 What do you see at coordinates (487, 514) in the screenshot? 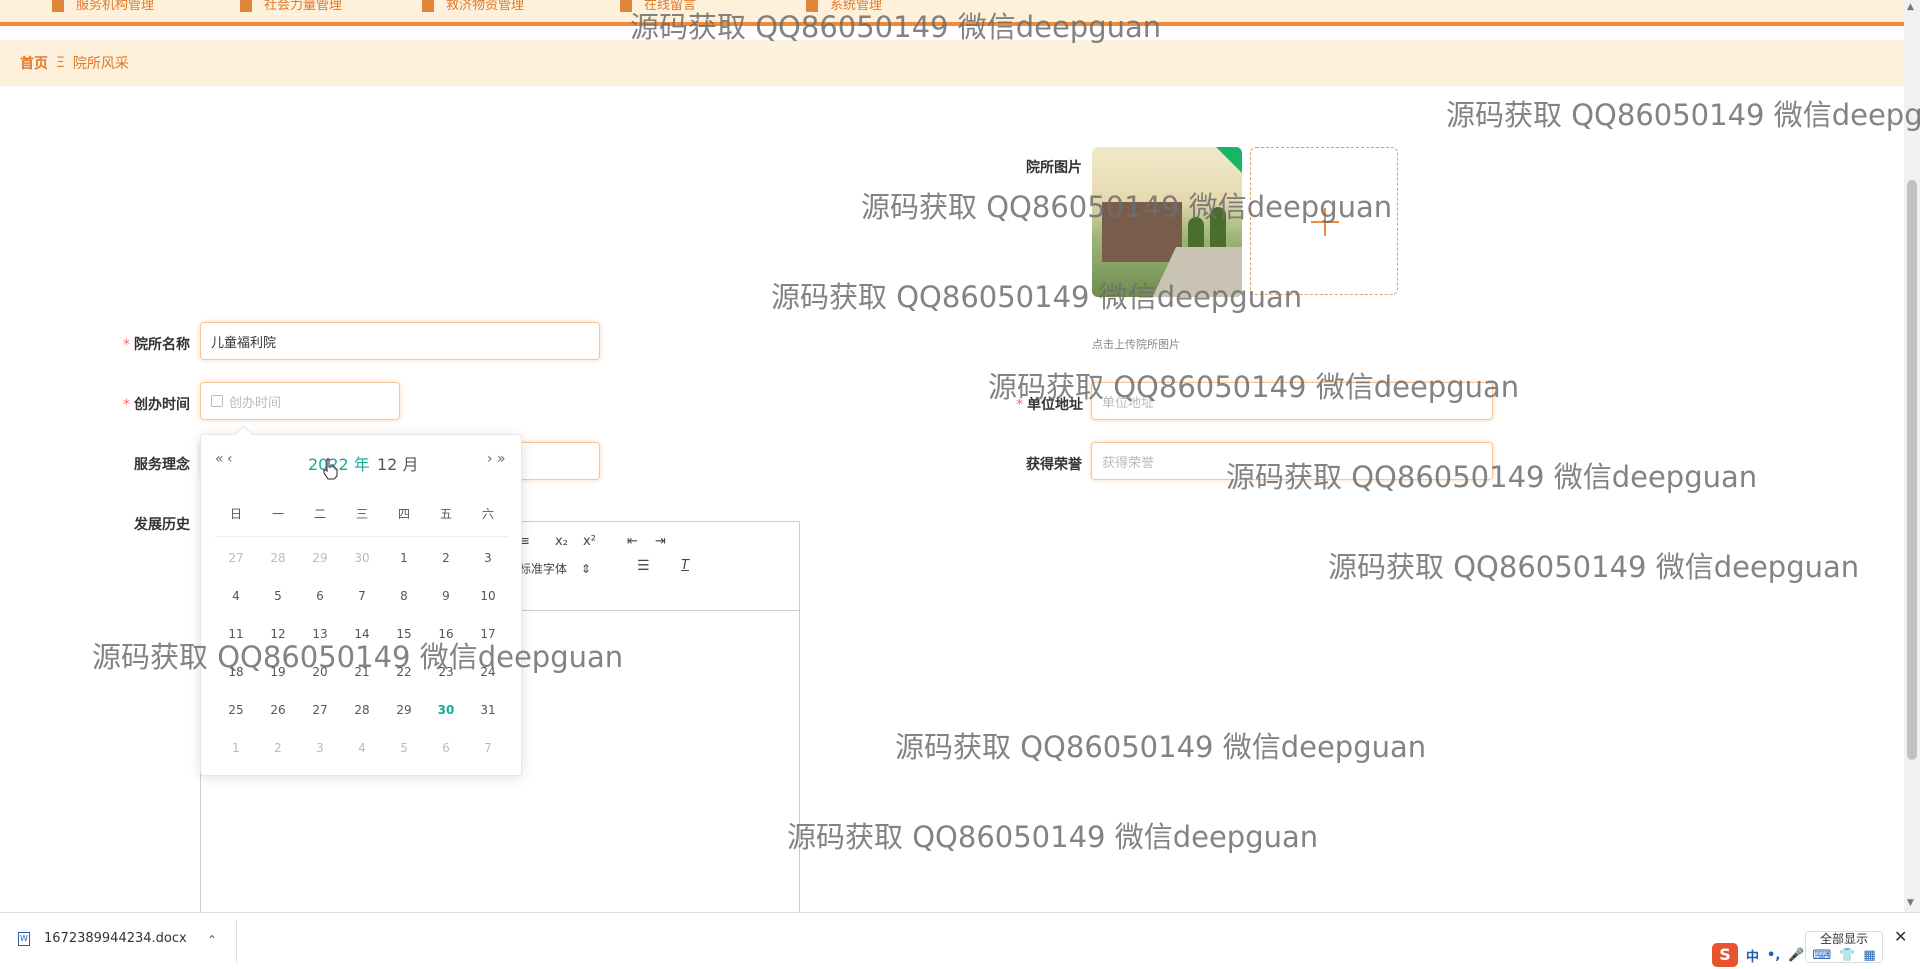
I see `weekday-label: 六` at bounding box center [487, 514].